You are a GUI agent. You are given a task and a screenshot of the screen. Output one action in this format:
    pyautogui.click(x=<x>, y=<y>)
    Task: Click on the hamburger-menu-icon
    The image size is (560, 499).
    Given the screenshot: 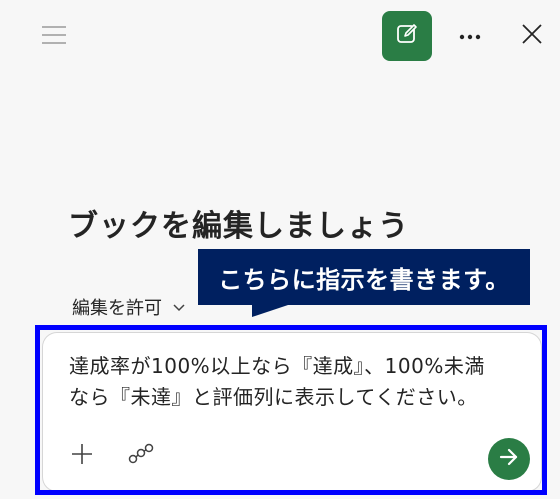 What is the action you would take?
    pyautogui.click(x=54, y=35)
    